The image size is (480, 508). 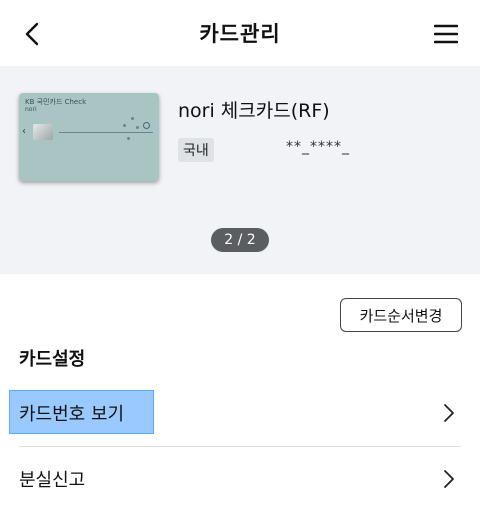 I want to click on card-decoration-ring, so click(x=146, y=125).